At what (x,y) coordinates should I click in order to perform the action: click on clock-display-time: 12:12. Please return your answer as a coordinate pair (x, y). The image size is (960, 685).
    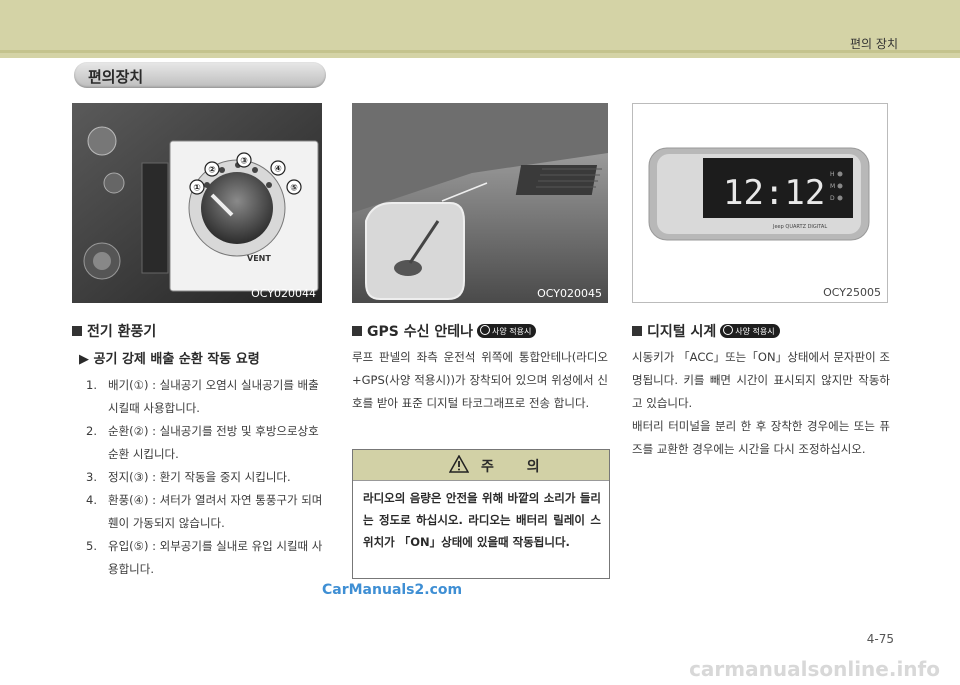
    Looking at the image, I should click on (774, 193).